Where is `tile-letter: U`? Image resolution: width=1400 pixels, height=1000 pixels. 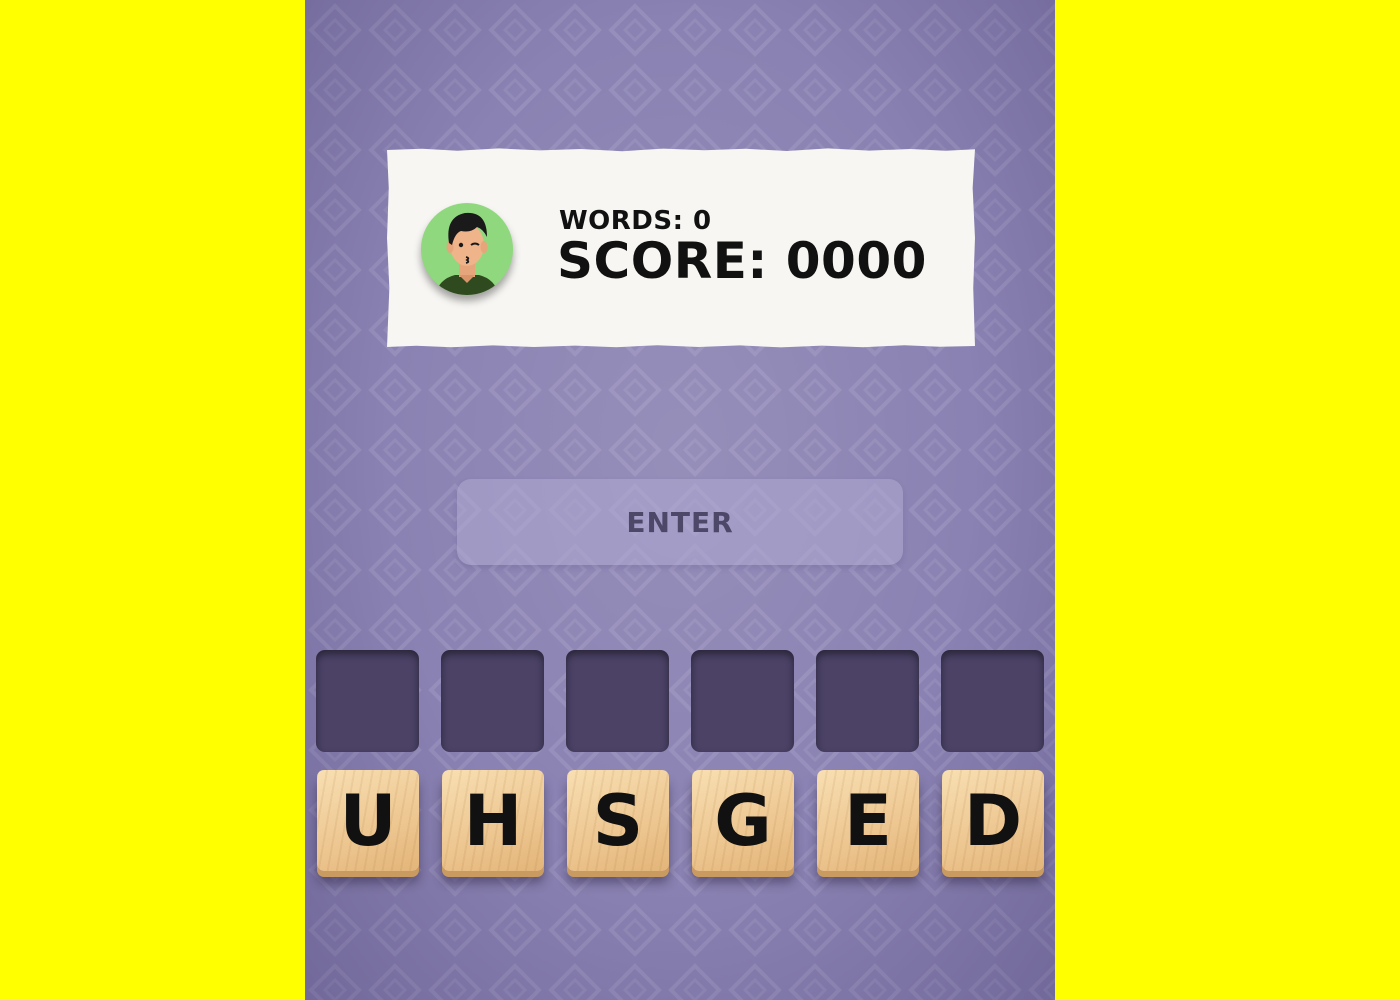 tile-letter: U is located at coordinates (368, 820).